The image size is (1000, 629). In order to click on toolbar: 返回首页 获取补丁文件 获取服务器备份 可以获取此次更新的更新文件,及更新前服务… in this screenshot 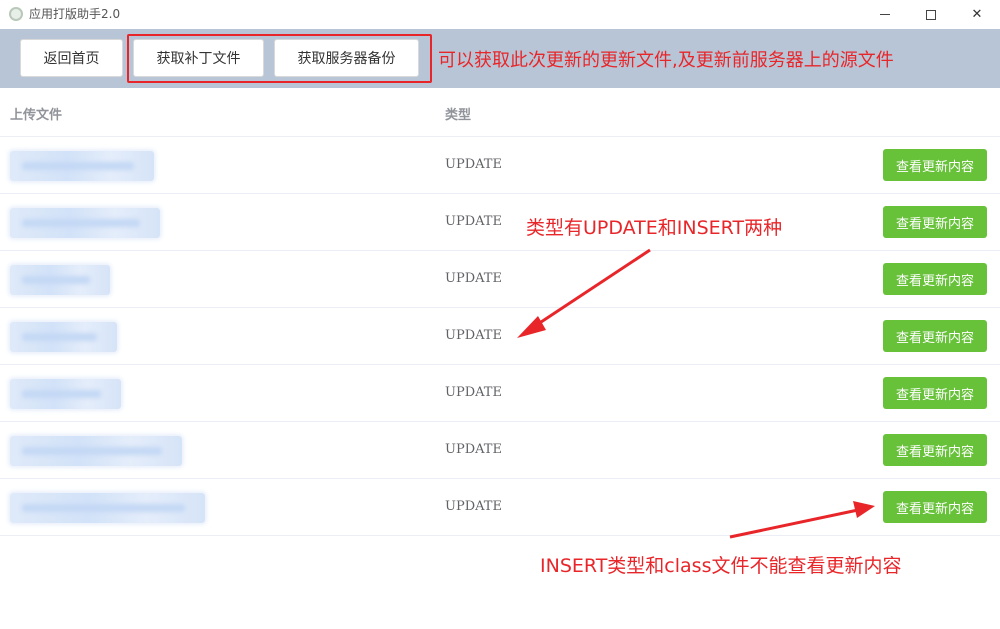, I will do `click(500, 58)`.